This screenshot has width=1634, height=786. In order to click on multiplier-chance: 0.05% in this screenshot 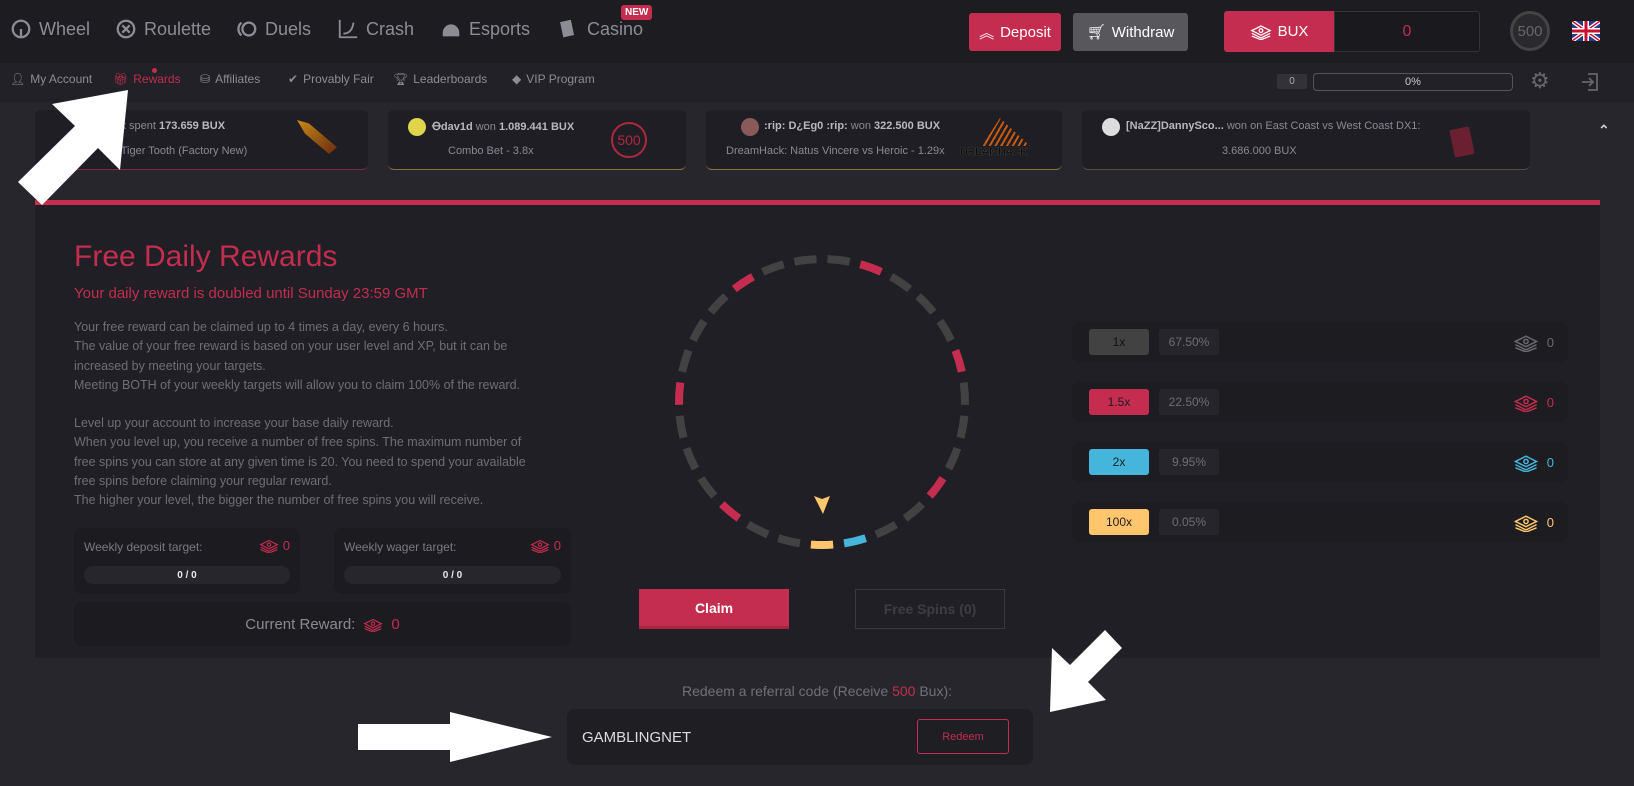, I will do `click(1189, 522)`.